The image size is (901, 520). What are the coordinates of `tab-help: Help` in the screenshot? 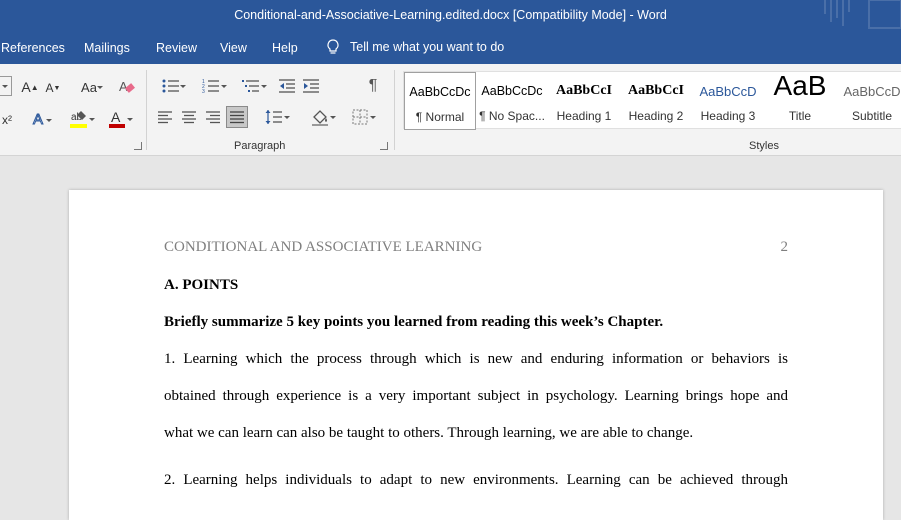 It's located at (285, 48).